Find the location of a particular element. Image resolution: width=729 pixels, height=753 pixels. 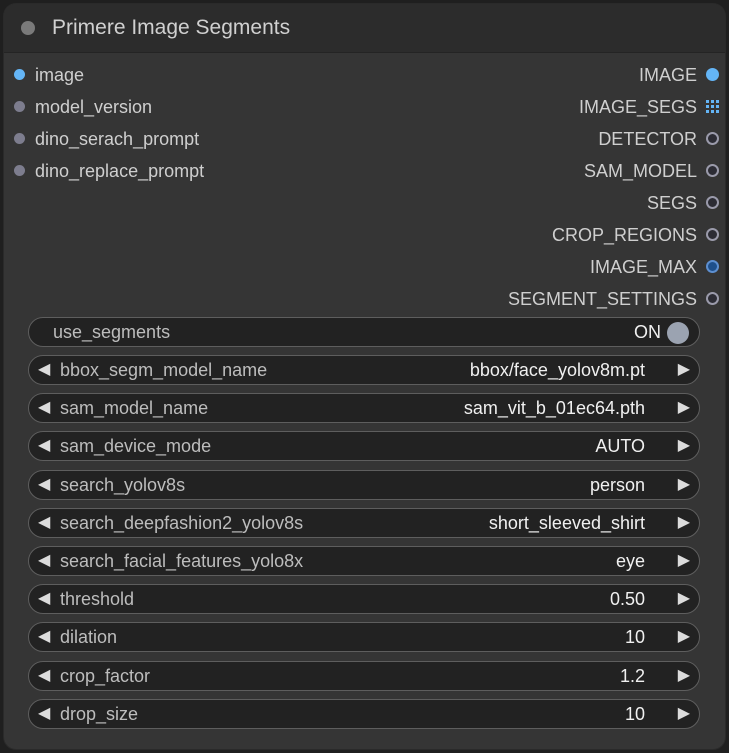

node-title: Primere Image Segments is located at coordinates (171, 27).